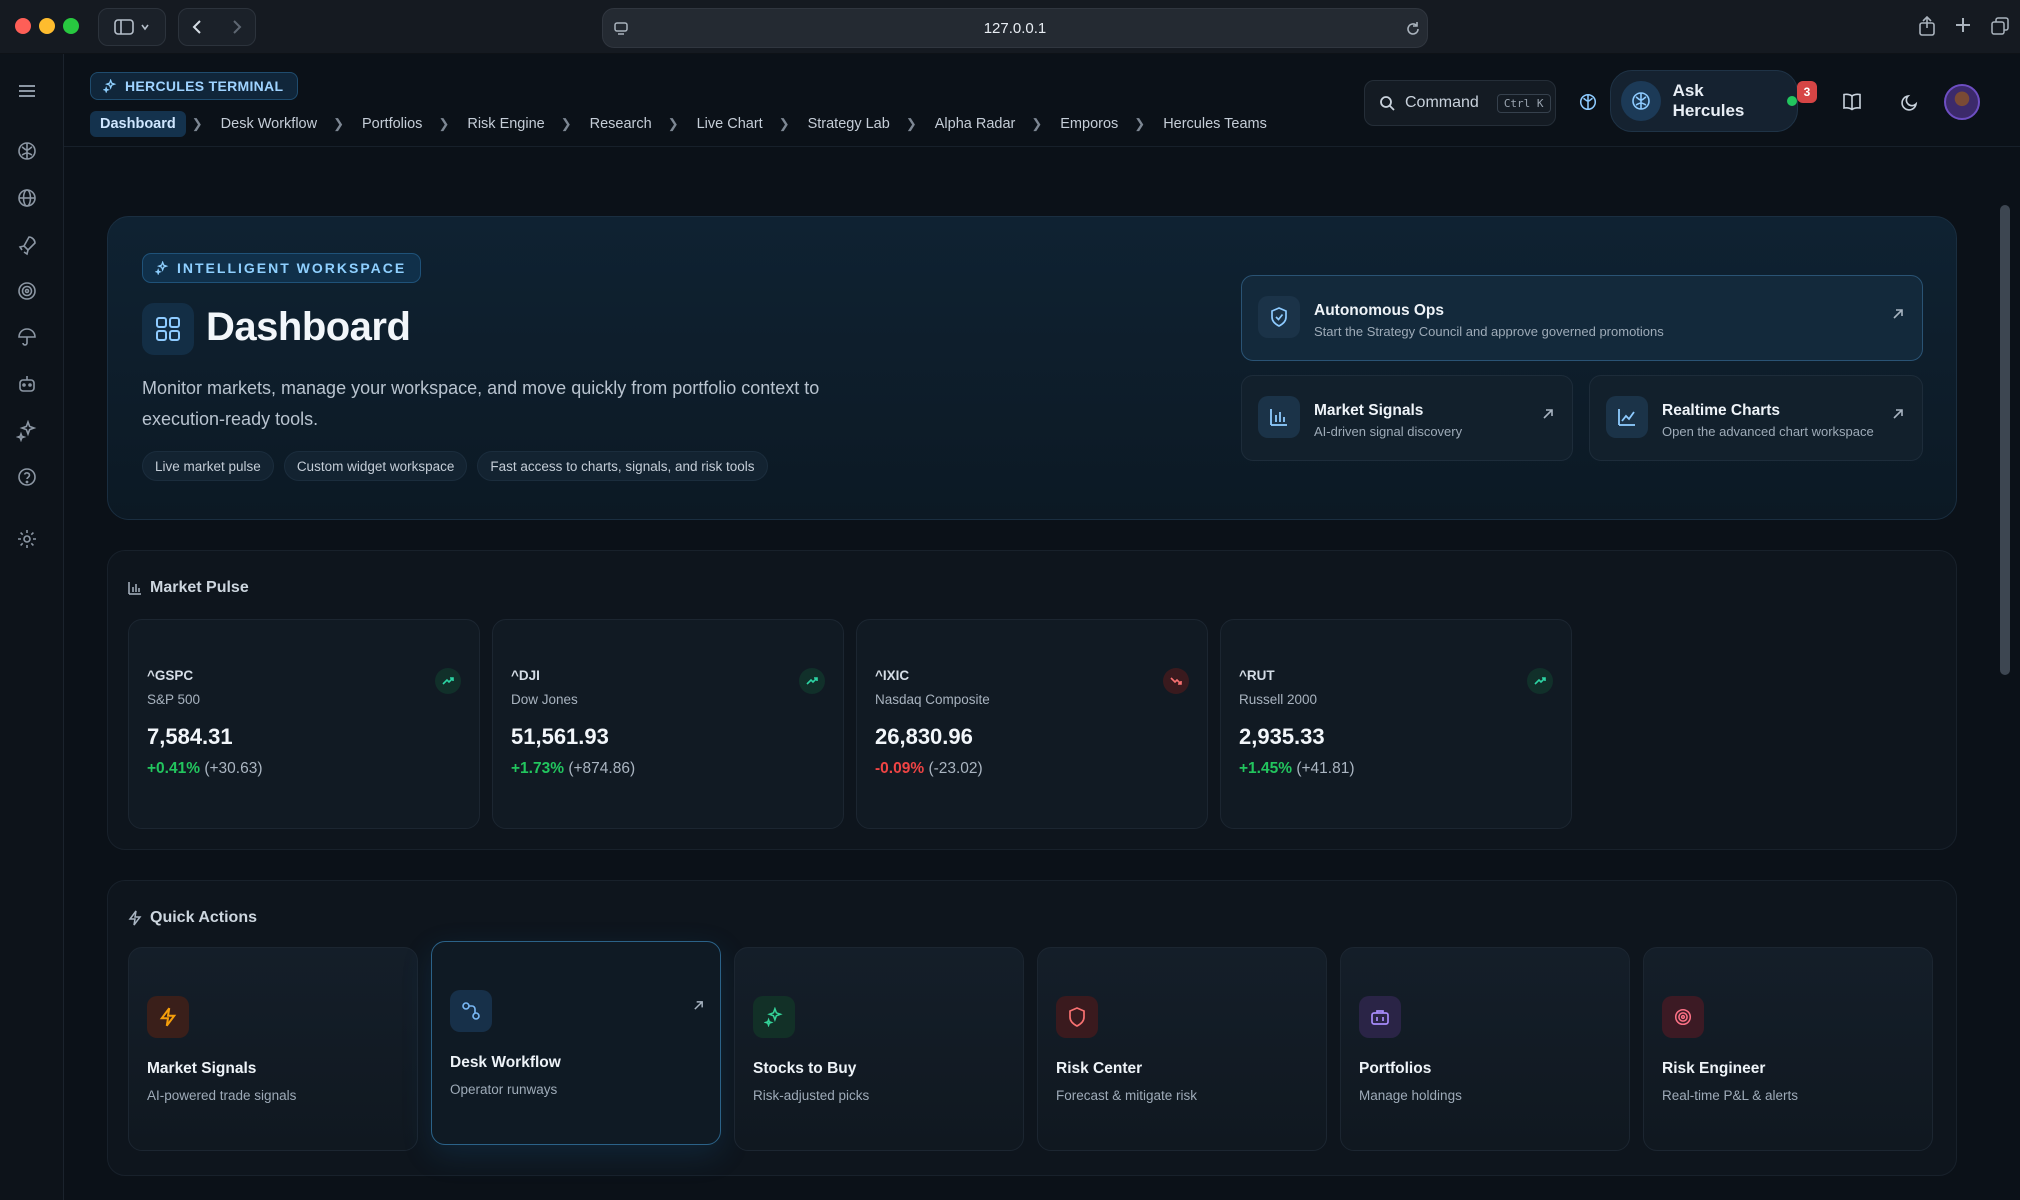 The width and height of the screenshot is (2020, 1200). What do you see at coordinates (879, 1049) in the screenshot?
I see `quick-action-stocks-to-buy: Stocks to Buy Risk-adjusted picks` at bounding box center [879, 1049].